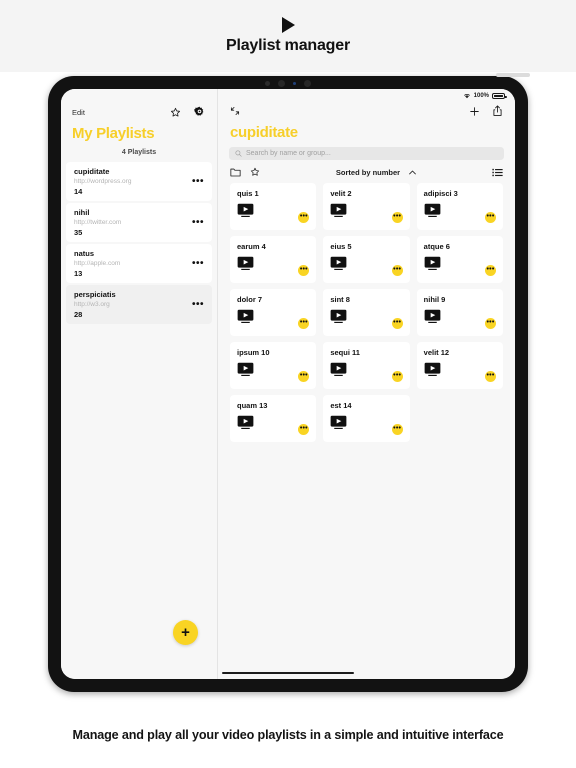 This screenshot has width=576, height=768. Describe the element at coordinates (288, 45) in the screenshot. I see `promo-title: Playlist manager` at that location.